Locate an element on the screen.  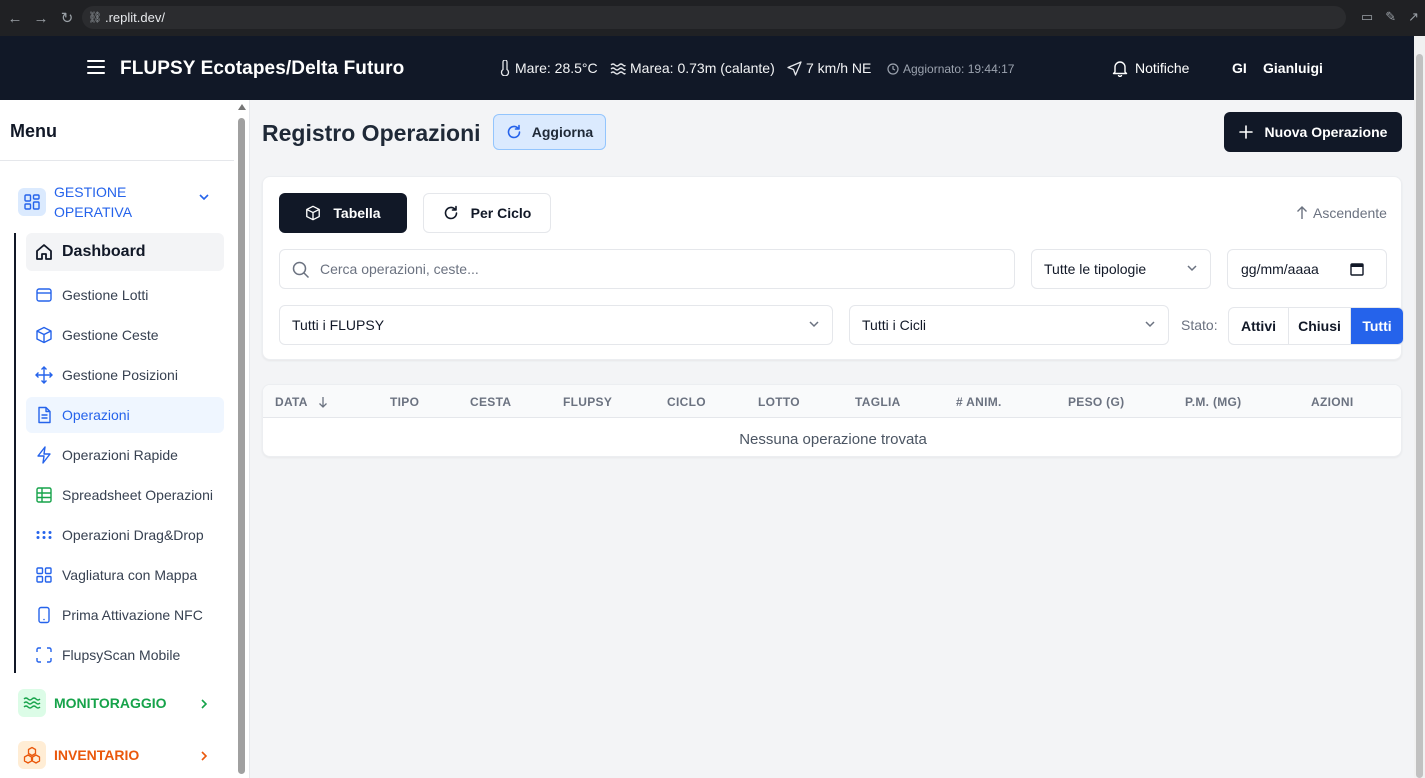
cycles-select-value: Tutti i Cicli is located at coordinates (894, 325).